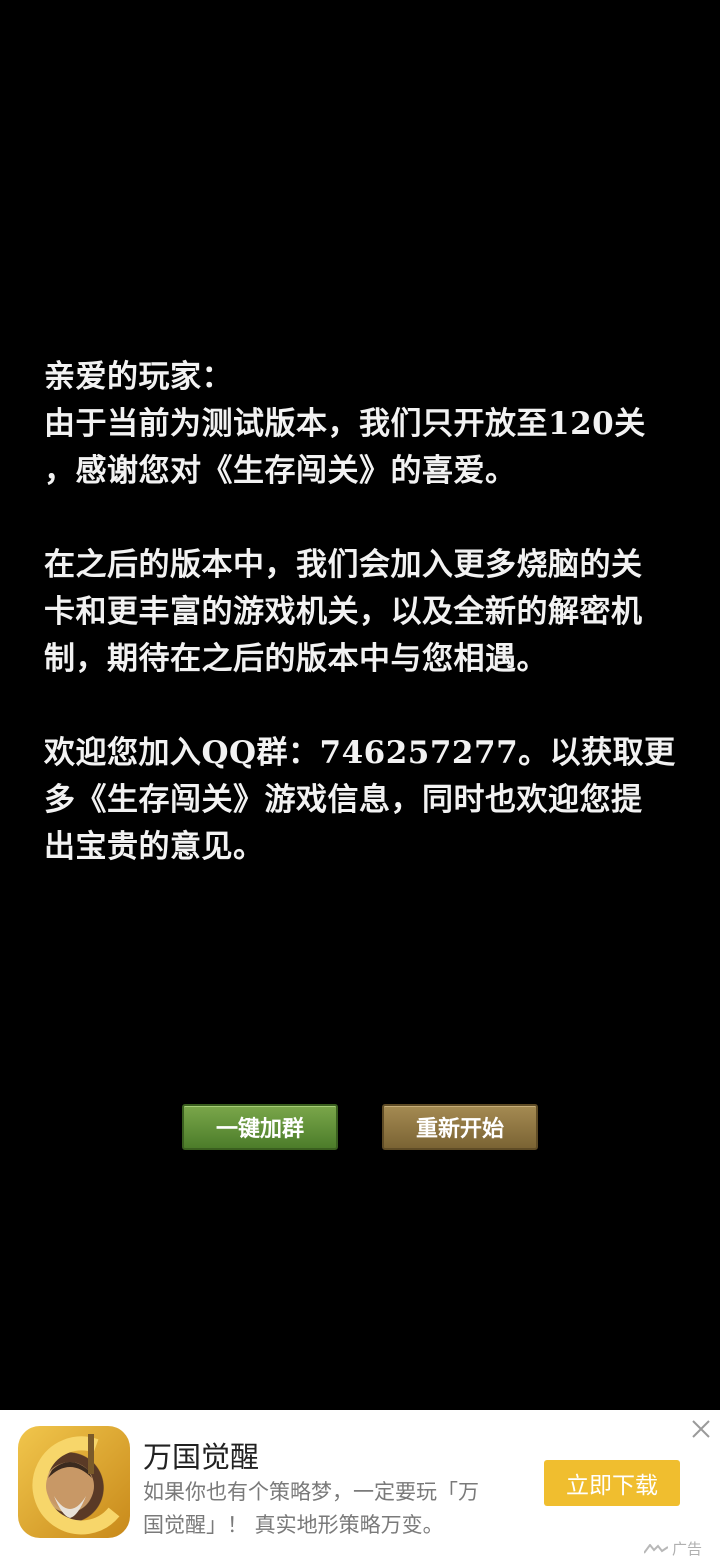 The width and height of the screenshot is (720, 1560). What do you see at coordinates (296, 659) in the screenshot?
I see `notice-line: 制，期待在之后的版本中与您相遇。` at bounding box center [296, 659].